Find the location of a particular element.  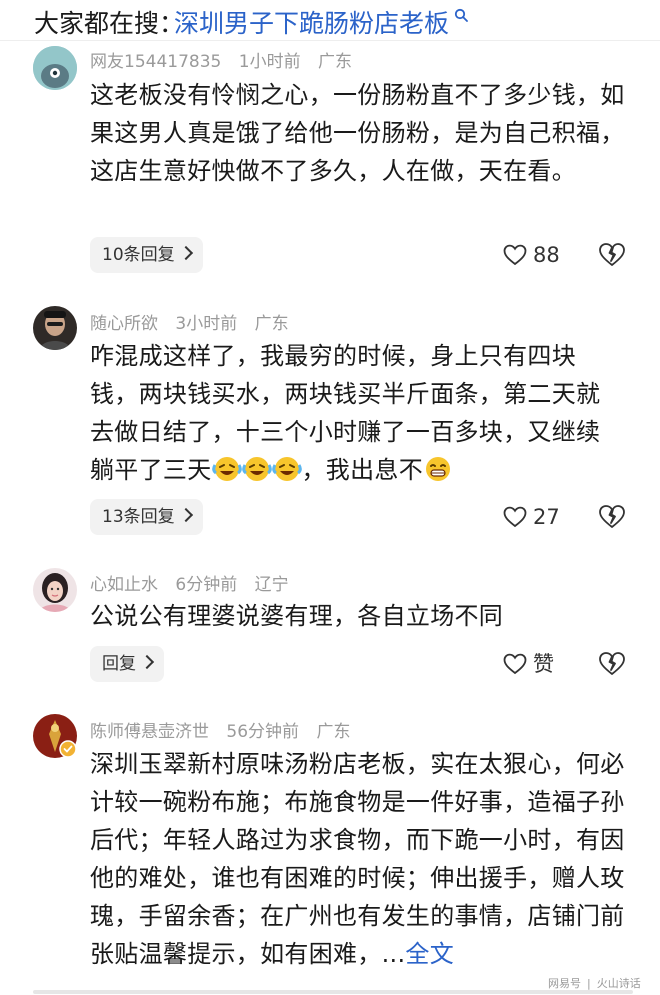

comment-meta: 陈师傅悬壶济世 56分钟前 广东 is located at coordinates (226, 729).